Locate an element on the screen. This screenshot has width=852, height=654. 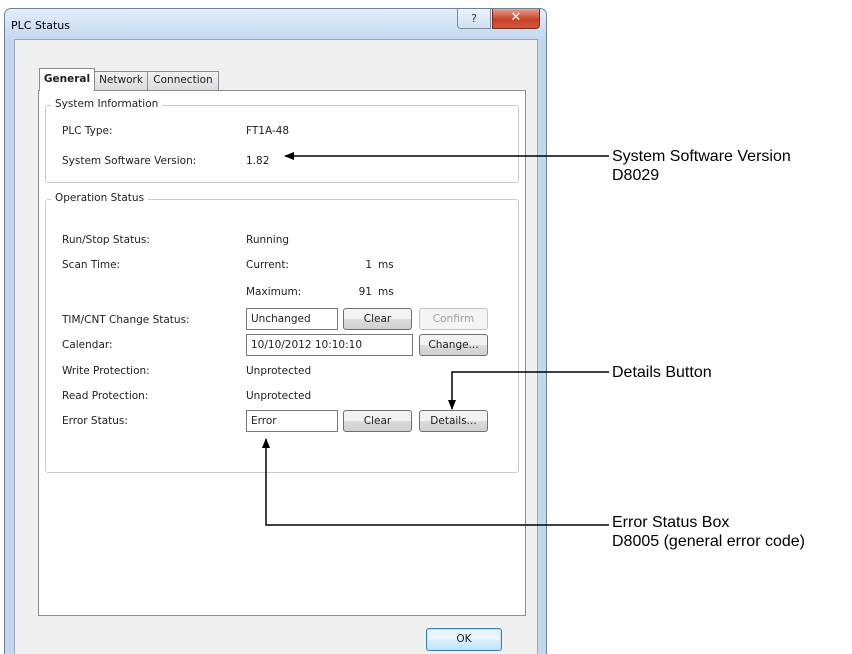
details-button-callout-title: Details Button is located at coordinates (662, 372).